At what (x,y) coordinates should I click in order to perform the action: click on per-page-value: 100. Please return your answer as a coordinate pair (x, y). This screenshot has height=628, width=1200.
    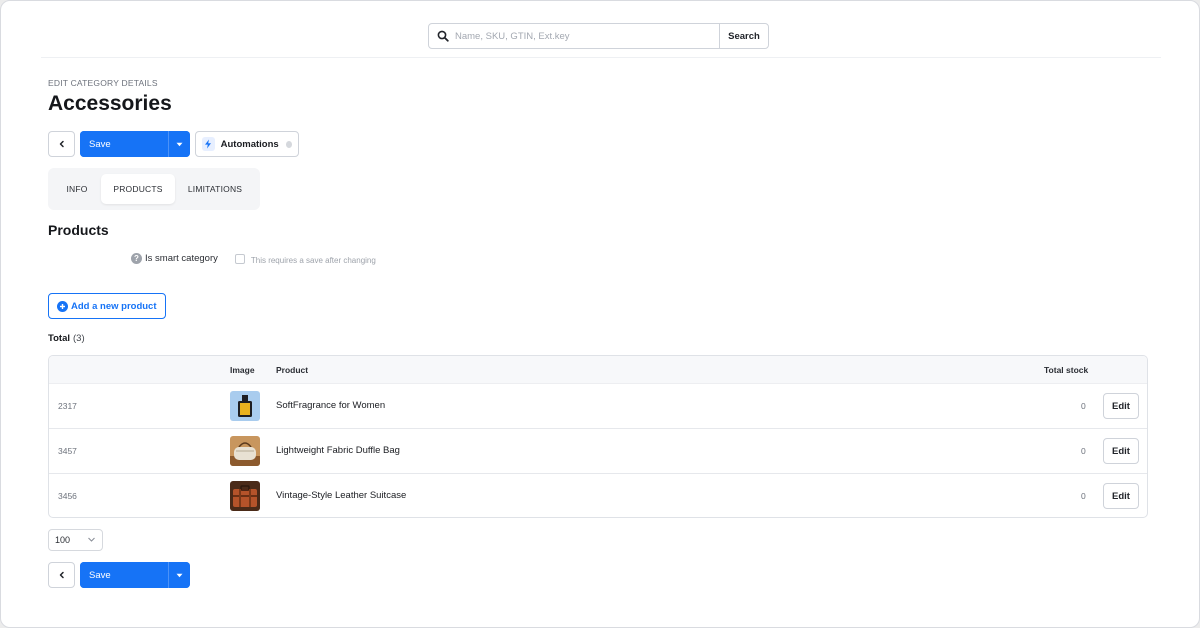
    Looking at the image, I should click on (63, 540).